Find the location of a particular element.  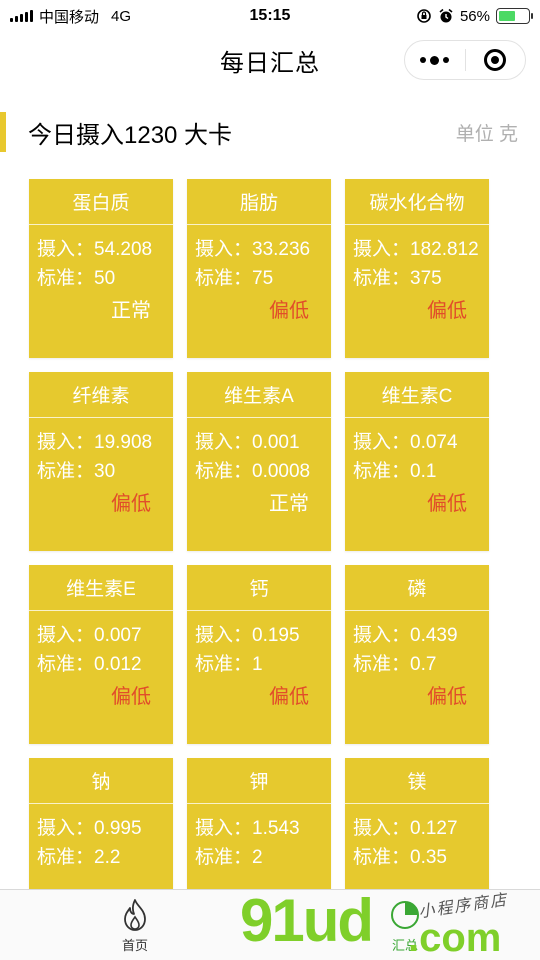

standard-row: 标准：0.35 is located at coordinates (421, 857).